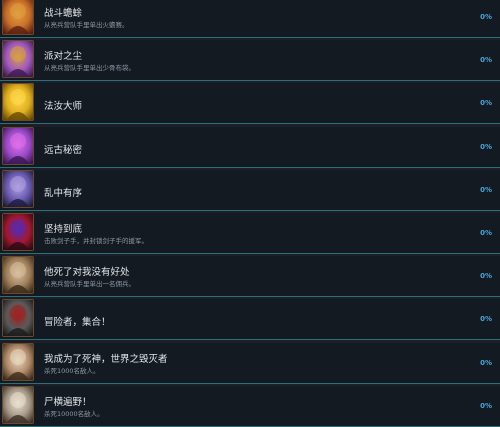  What do you see at coordinates (77, 322) in the screenshot?
I see `achievement-title: 冒险者，集合！` at bounding box center [77, 322].